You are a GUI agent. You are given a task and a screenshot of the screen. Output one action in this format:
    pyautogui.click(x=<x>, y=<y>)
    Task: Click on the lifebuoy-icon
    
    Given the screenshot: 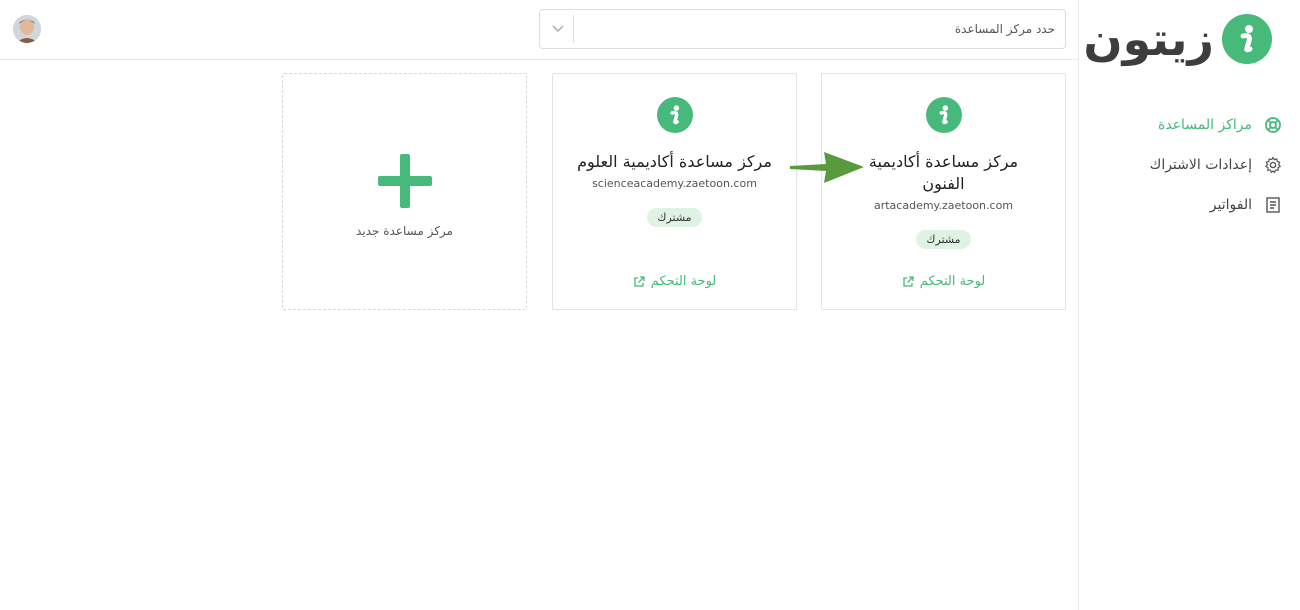 What is the action you would take?
    pyautogui.click(x=1273, y=125)
    